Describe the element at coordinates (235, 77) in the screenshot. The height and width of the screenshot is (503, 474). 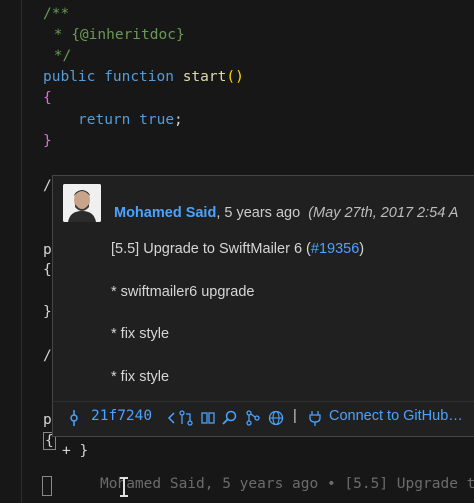
I see `parens: ()` at that location.